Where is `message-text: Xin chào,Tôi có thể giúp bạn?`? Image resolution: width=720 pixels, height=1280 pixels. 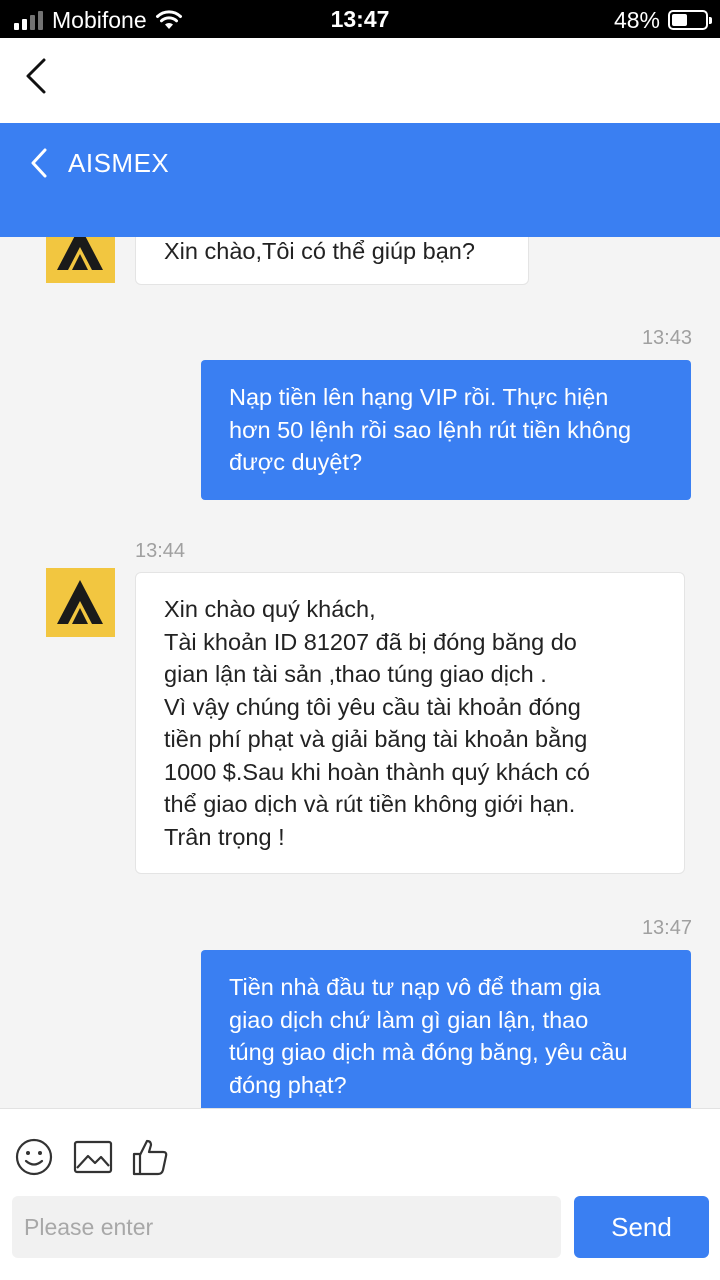 message-text: Xin chào,Tôi có thể giúp bạn? is located at coordinates (319, 251).